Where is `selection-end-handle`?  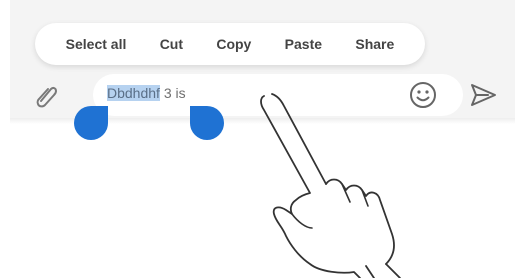 selection-end-handle is located at coordinates (207, 123).